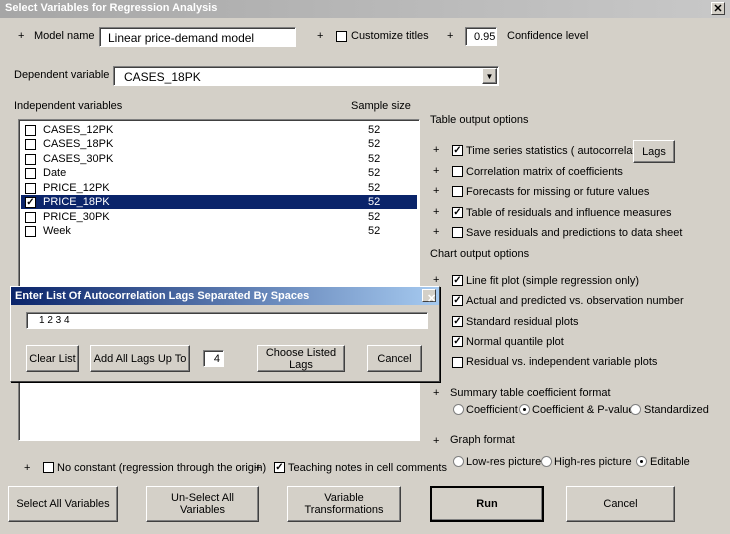 This screenshot has width=730, height=534. What do you see at coordinates (27, 468) in the screenshot?
I see `no-constant-plus: +` at bounding box center [27, 468].